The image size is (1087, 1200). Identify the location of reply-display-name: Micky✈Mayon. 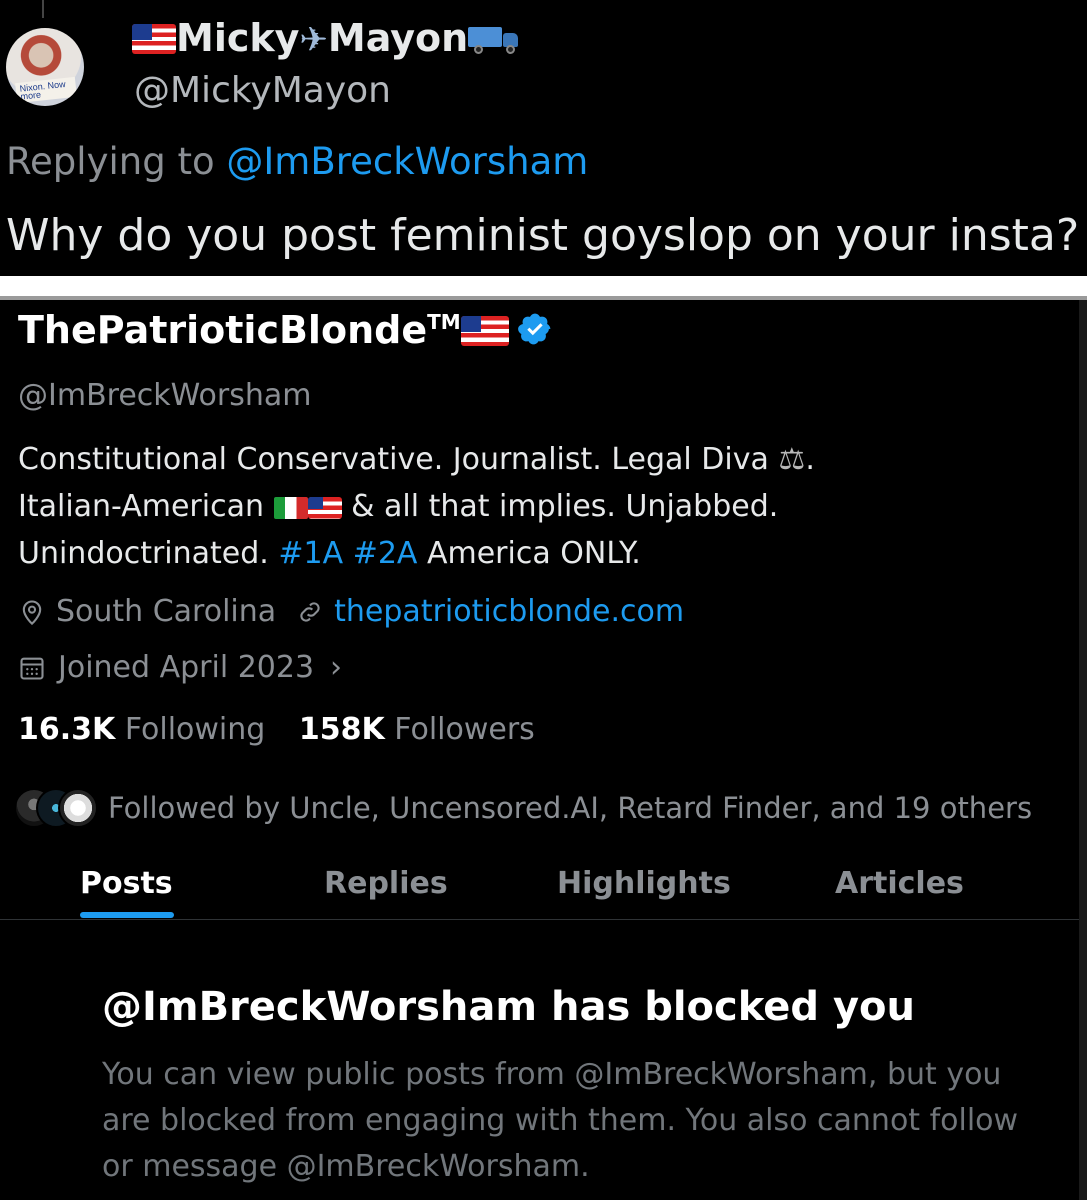
(326, 38).